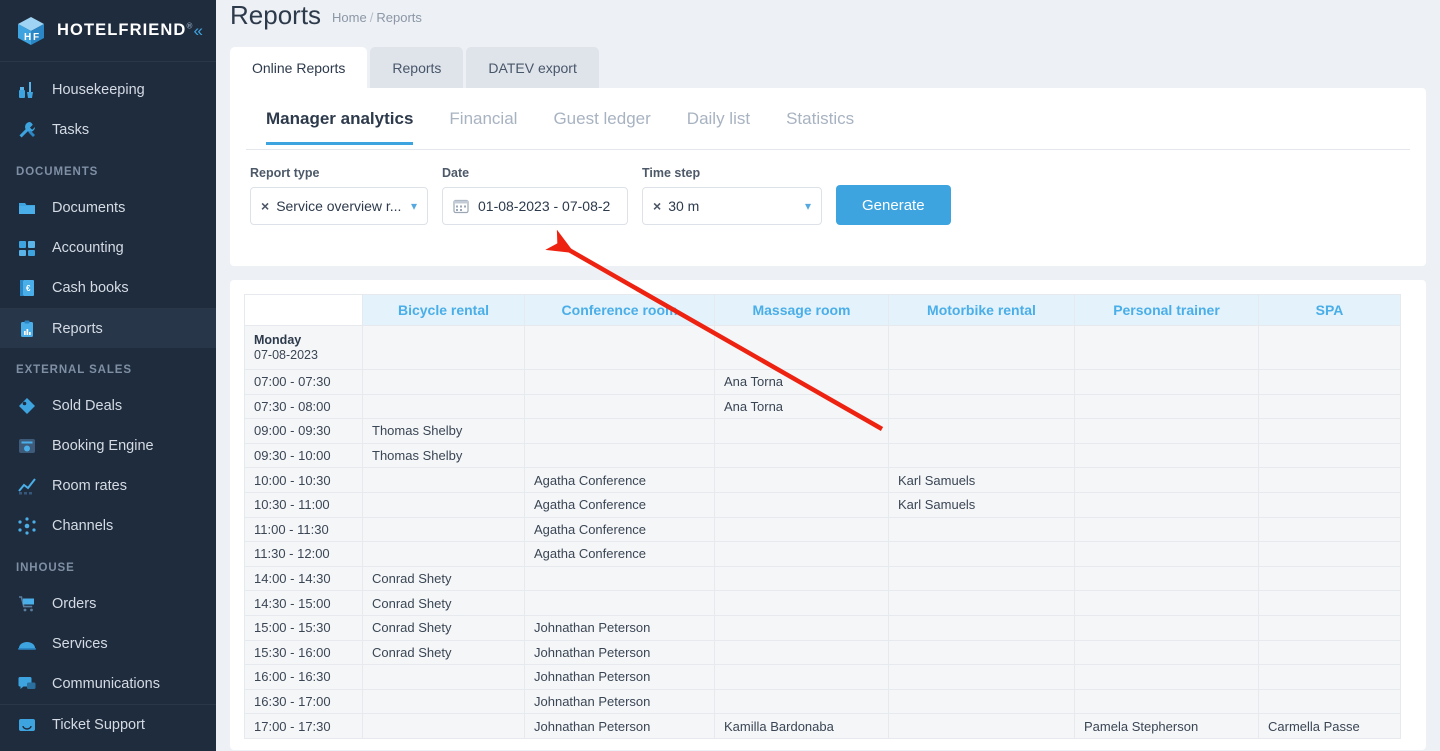 The image size is (1440, 751). What do you see at coordinates (108, 724) in the screenshot?
I see `sidebar-item-ticket-support: Ticket Support` at bounding box center [108, 724].